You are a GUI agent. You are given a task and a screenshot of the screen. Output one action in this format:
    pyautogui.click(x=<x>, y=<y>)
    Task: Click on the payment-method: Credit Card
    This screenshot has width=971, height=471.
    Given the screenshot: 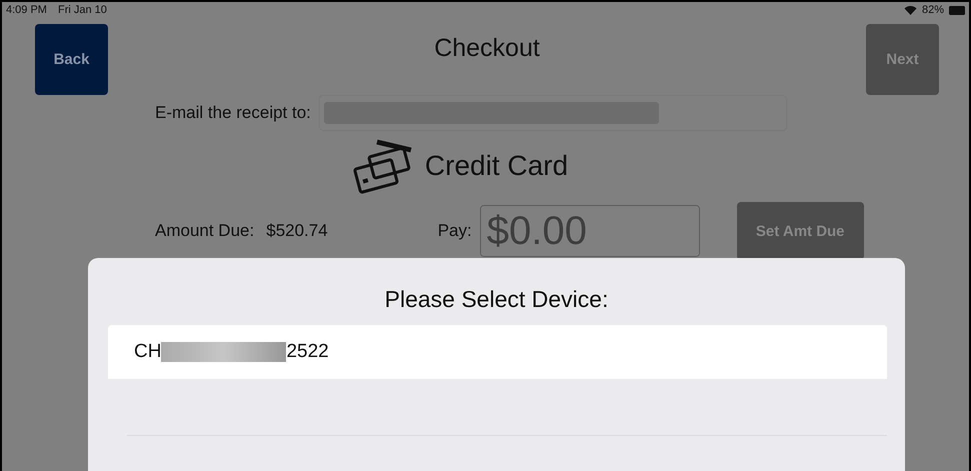 What is the action you would take?
    pyautogui.click(x=496, y=166)
    